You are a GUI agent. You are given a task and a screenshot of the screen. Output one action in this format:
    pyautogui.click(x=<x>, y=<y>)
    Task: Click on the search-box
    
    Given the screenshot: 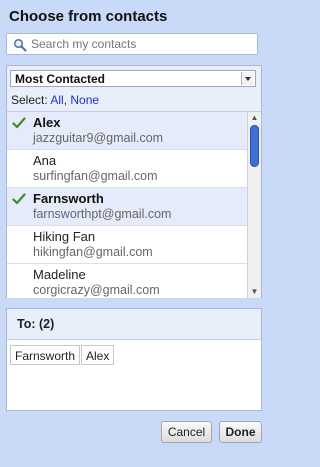 What is the action you would take?
    pyautogui.click(x=132, y=44)
    